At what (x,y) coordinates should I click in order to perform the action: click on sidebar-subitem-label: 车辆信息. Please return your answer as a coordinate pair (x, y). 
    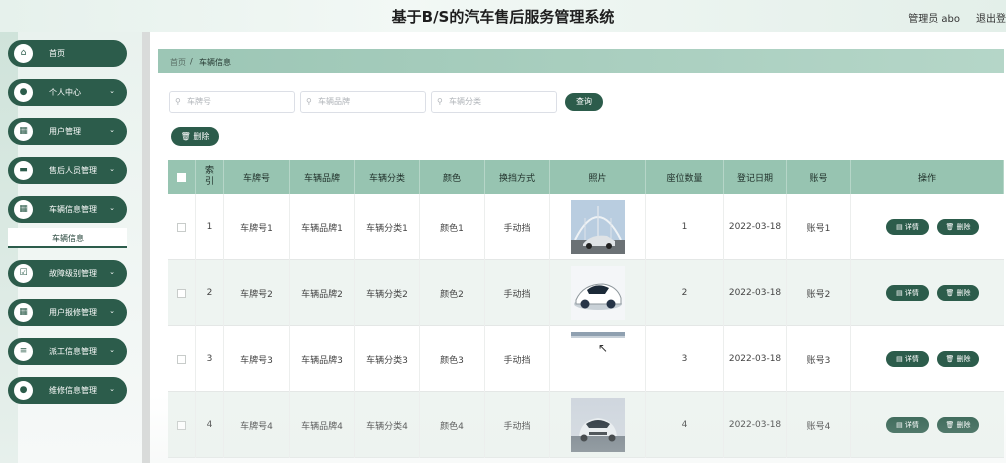
    Looking at the image, I should click on (68, 238).